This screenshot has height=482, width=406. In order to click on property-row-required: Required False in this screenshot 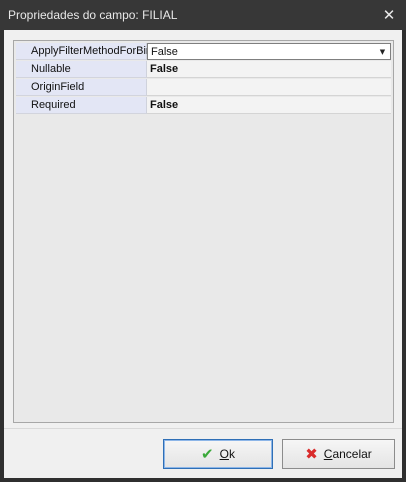, I will do `click(203, 106)`.